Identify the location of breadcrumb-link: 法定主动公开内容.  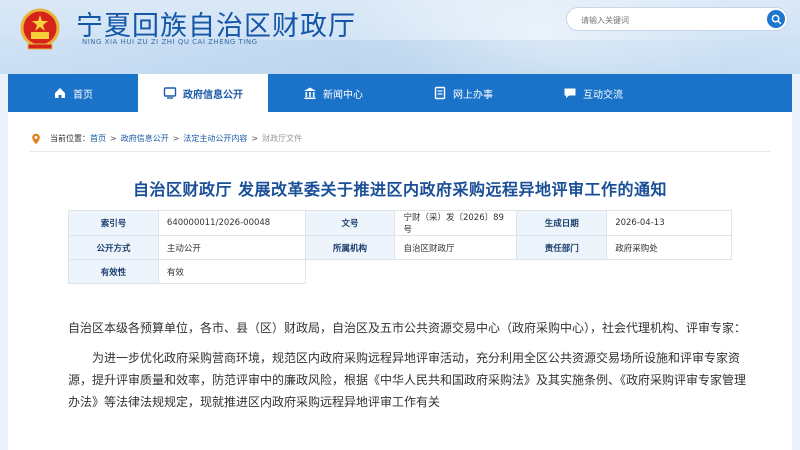
(215, 138).